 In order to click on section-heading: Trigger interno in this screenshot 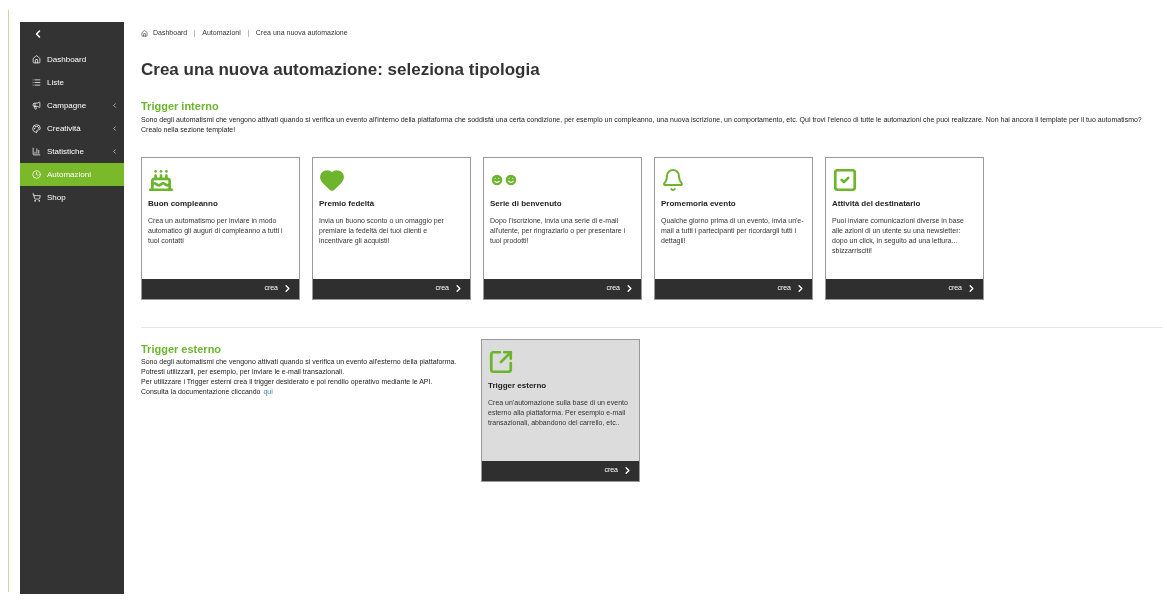, I will do `click(180, 106)`.